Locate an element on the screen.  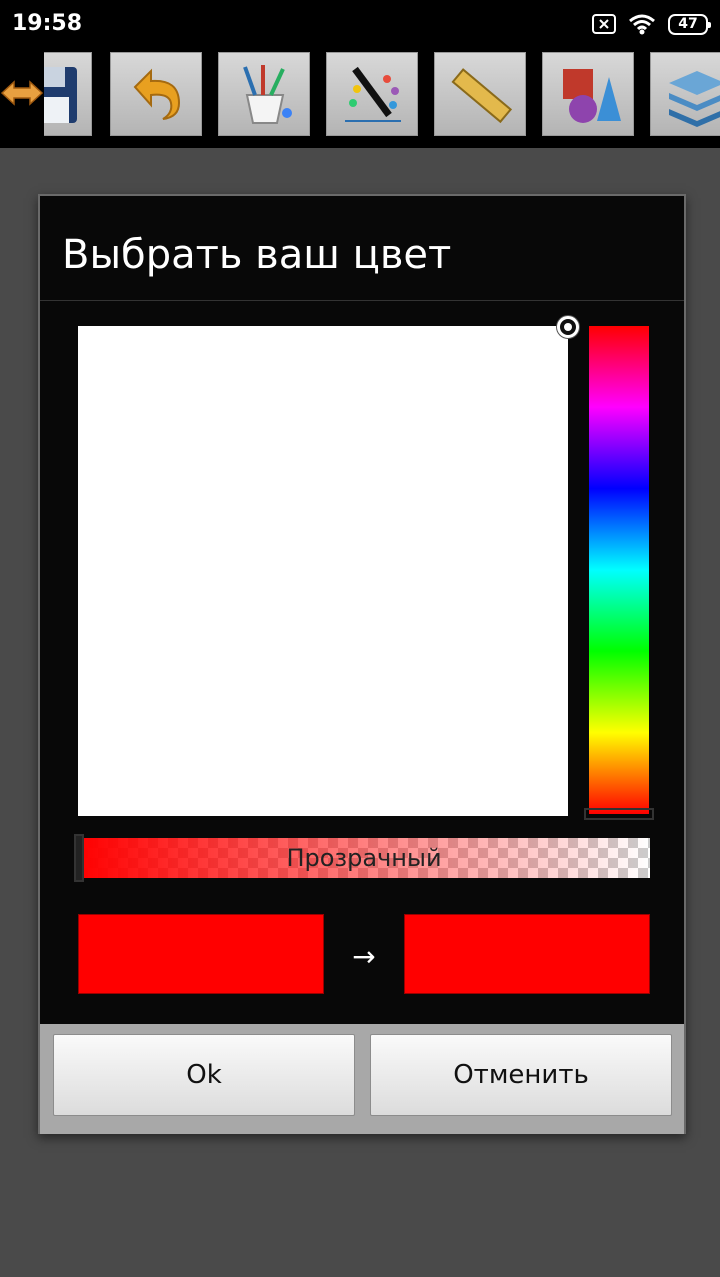
status-bar: 19:58 47 is located at coordinates (360, 24).